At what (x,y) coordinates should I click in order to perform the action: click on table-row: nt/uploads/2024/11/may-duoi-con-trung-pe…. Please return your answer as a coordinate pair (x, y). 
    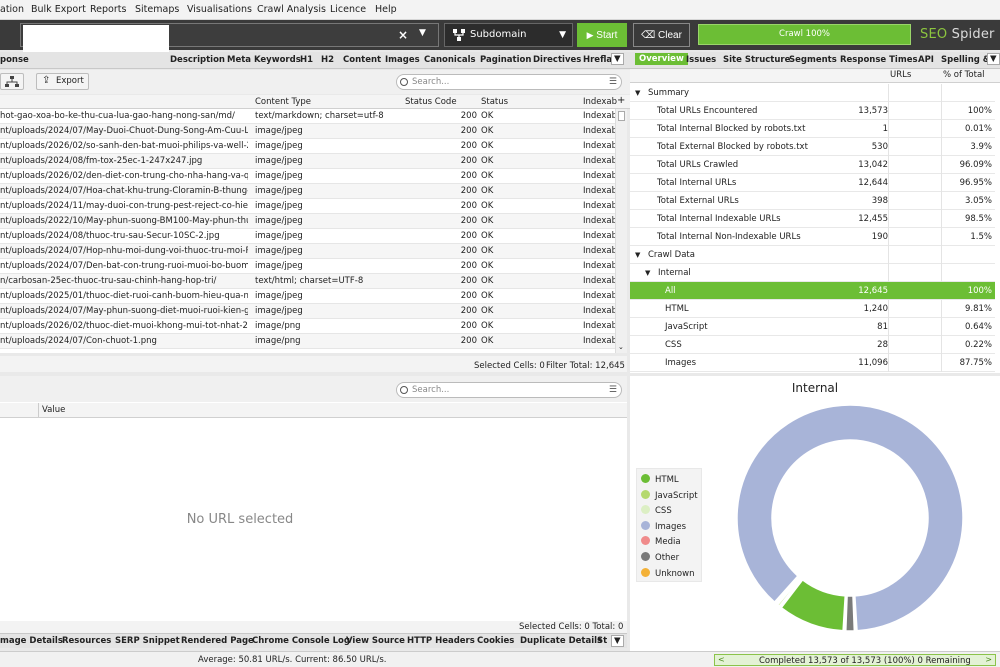
    Looking at the image, I should click on (307, 206).